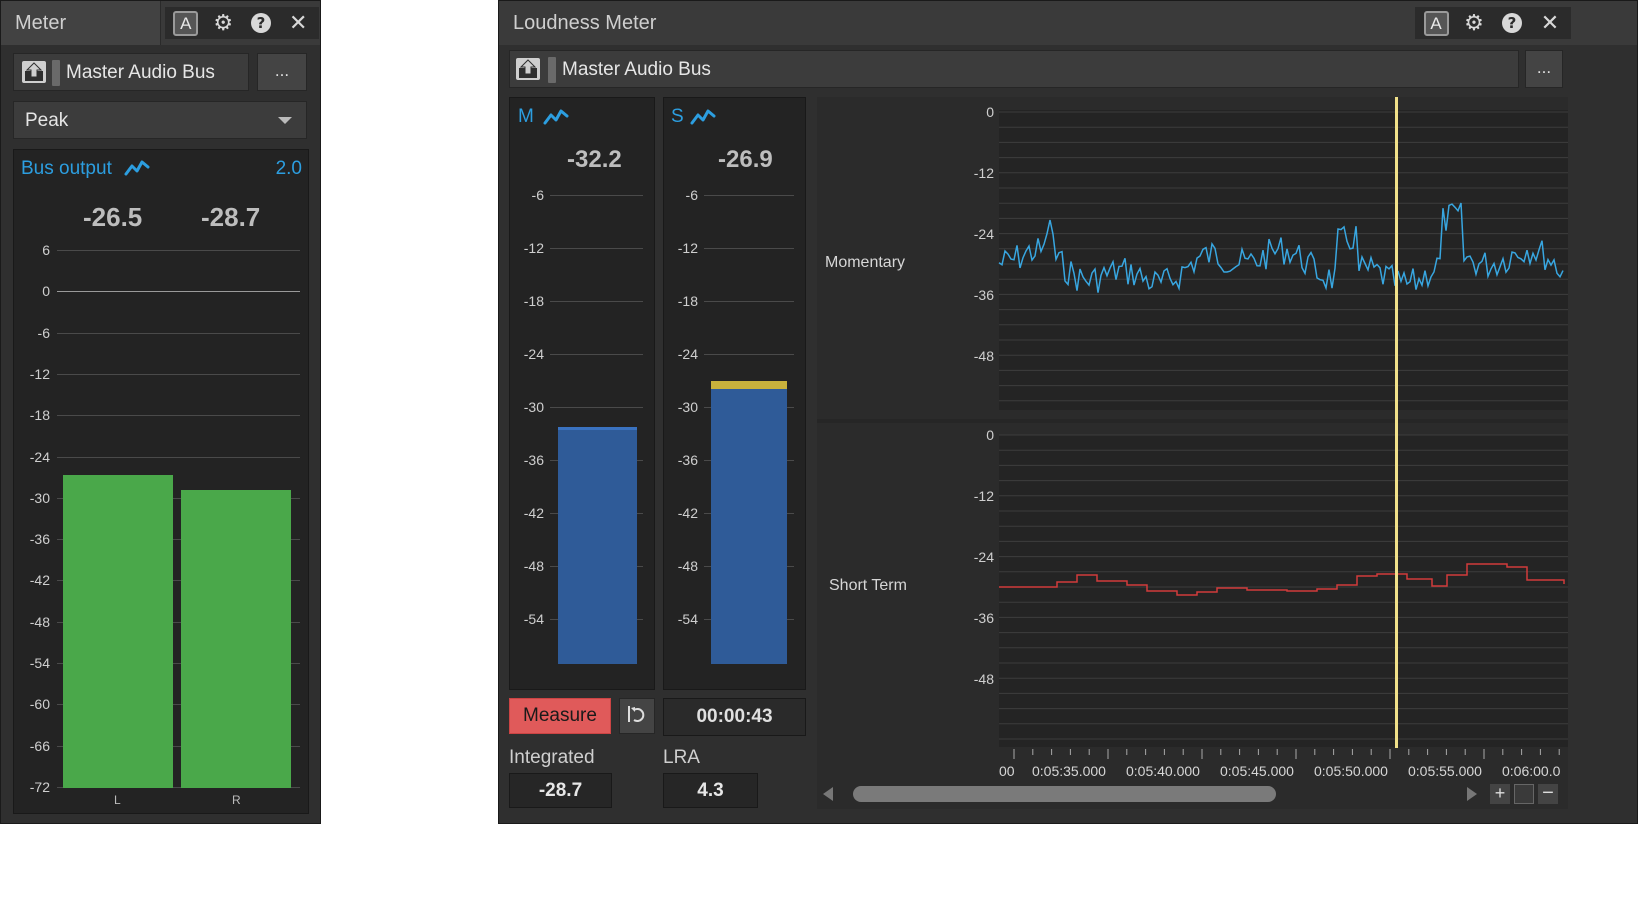 The width and height of the screenshot is (1638, 917). I want to click on meter-mode-dropdown: Peak, so click(160, 120).